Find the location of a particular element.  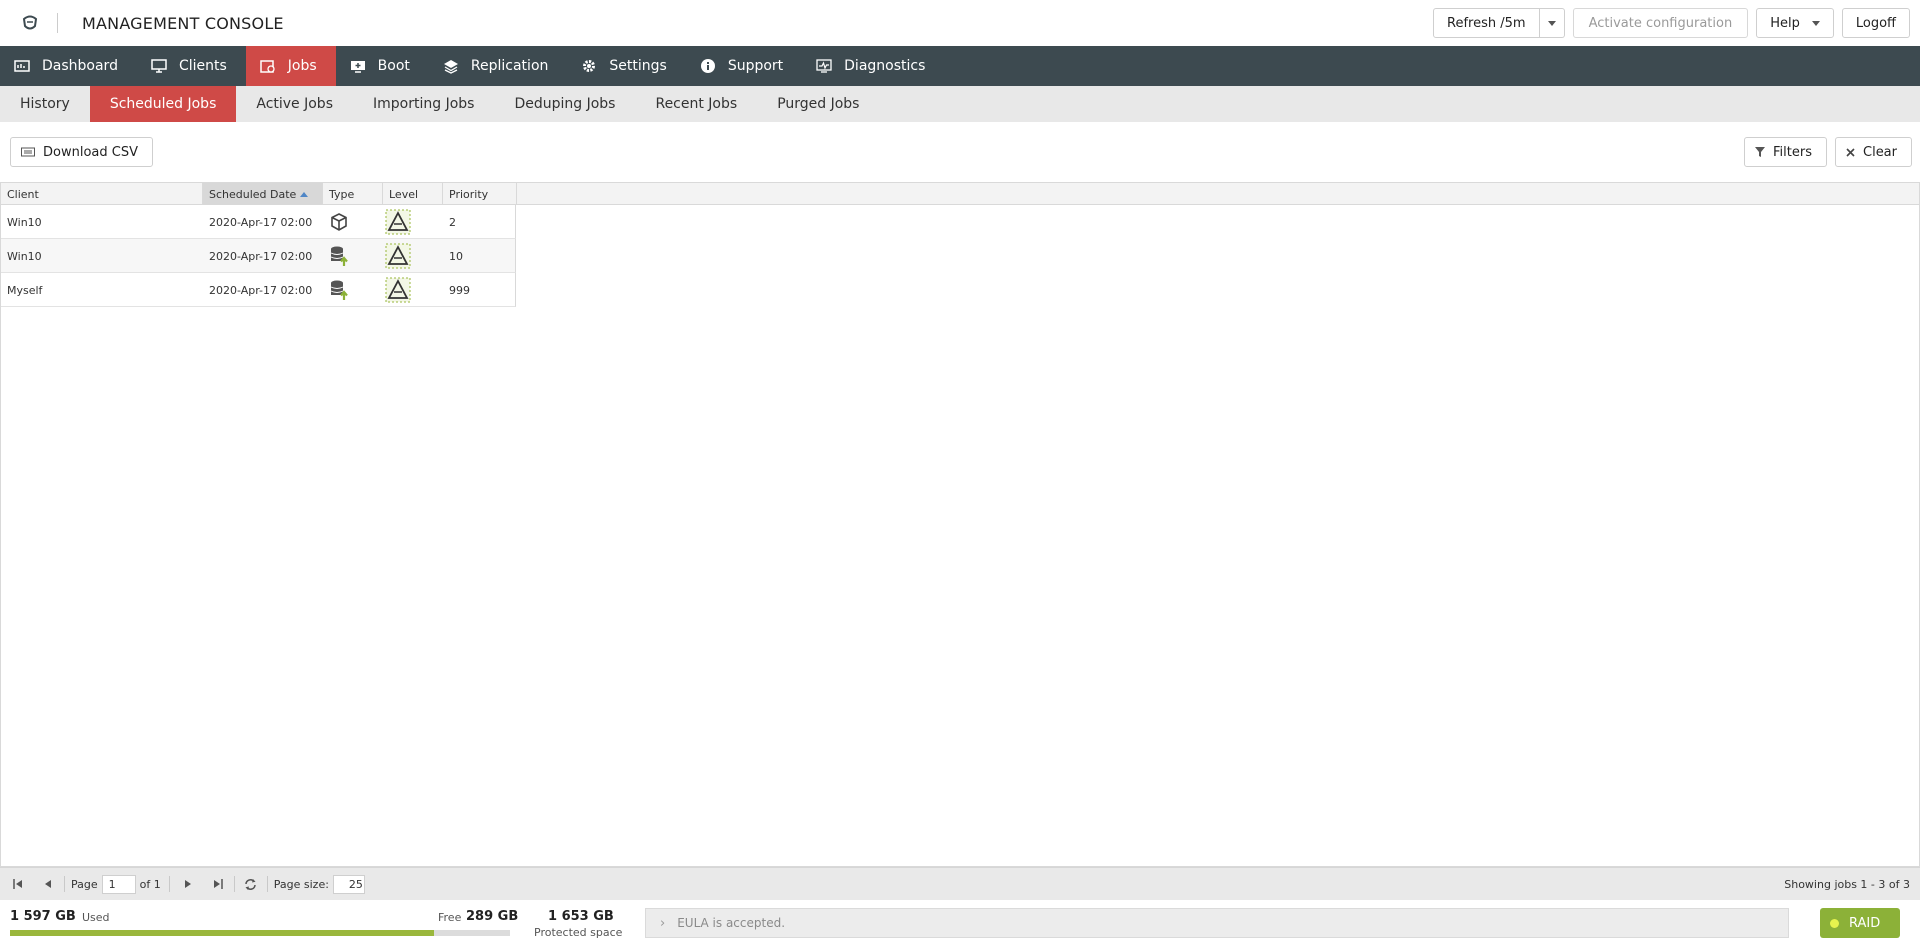

protected-space-label: Protected space is located at coordinates (578, 932).